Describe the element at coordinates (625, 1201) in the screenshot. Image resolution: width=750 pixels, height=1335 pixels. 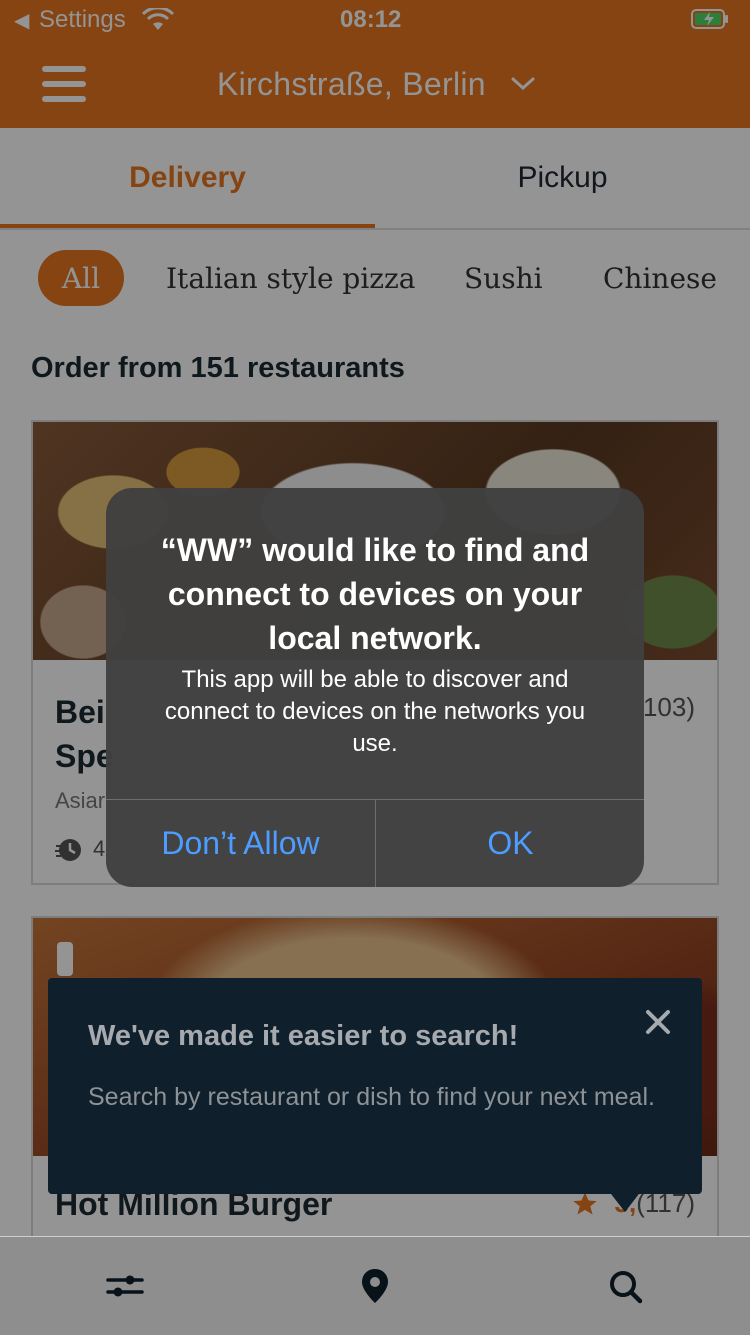
I see `tooltip-pointer` at that location.